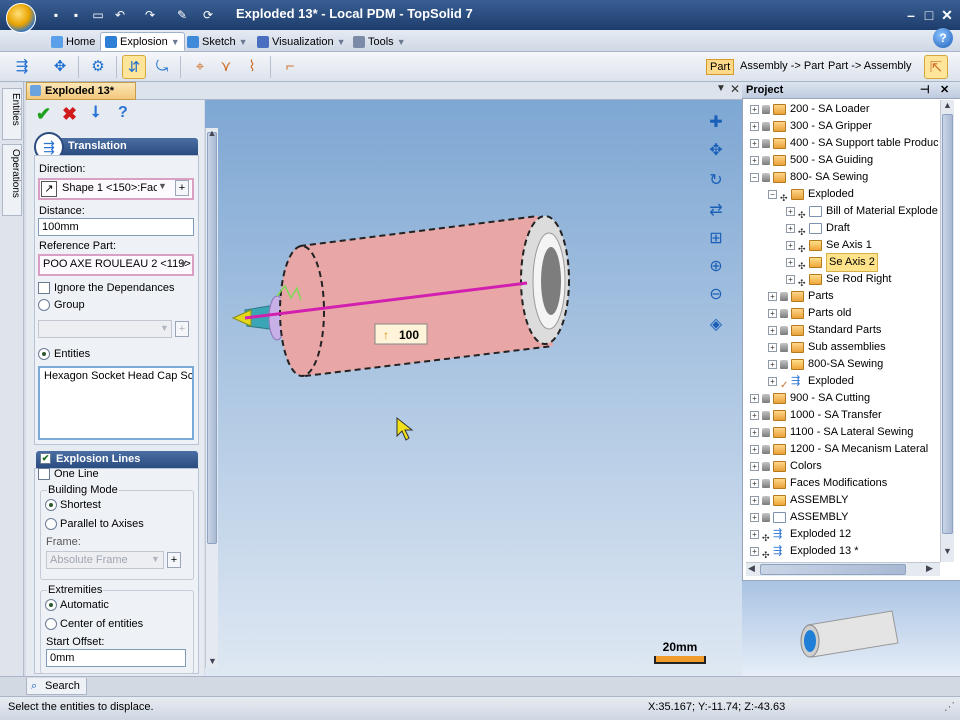  What do you see at coordinates (182, 15) in the screenshot?
I see `pencil-icon: ✎` at bounding box center [182, 15].